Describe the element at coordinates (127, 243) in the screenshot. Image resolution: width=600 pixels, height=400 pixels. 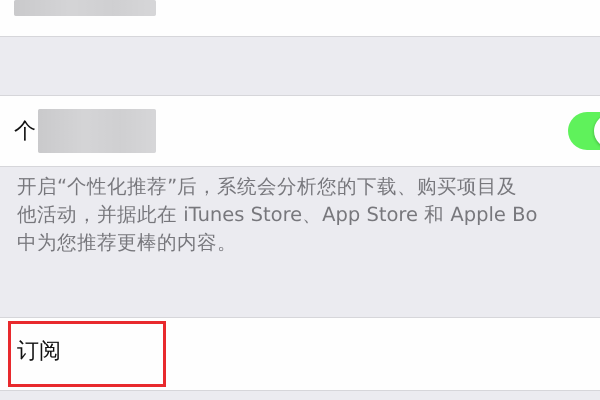
I see `footer-text: 中为您推荐更棒的内容。` at that location.